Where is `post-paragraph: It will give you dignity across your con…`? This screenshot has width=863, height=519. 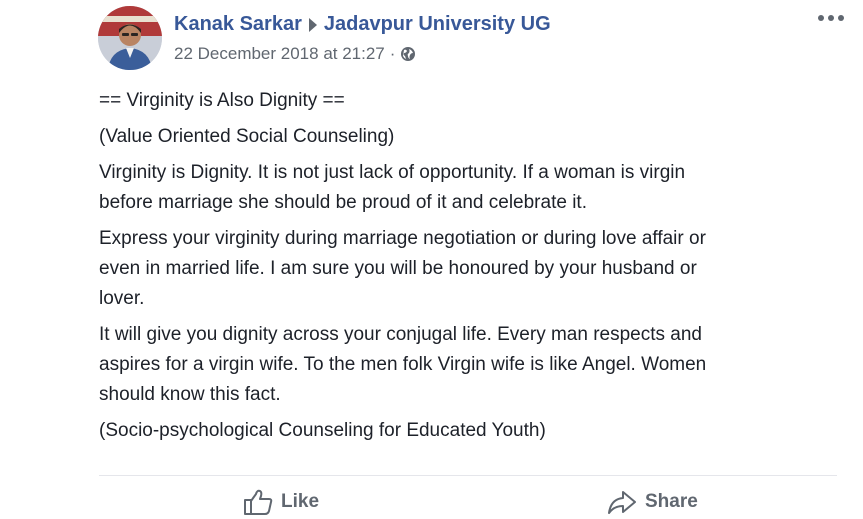
post-paragraph: It will give you dignity across your con… is located at coordinates (403, 364).